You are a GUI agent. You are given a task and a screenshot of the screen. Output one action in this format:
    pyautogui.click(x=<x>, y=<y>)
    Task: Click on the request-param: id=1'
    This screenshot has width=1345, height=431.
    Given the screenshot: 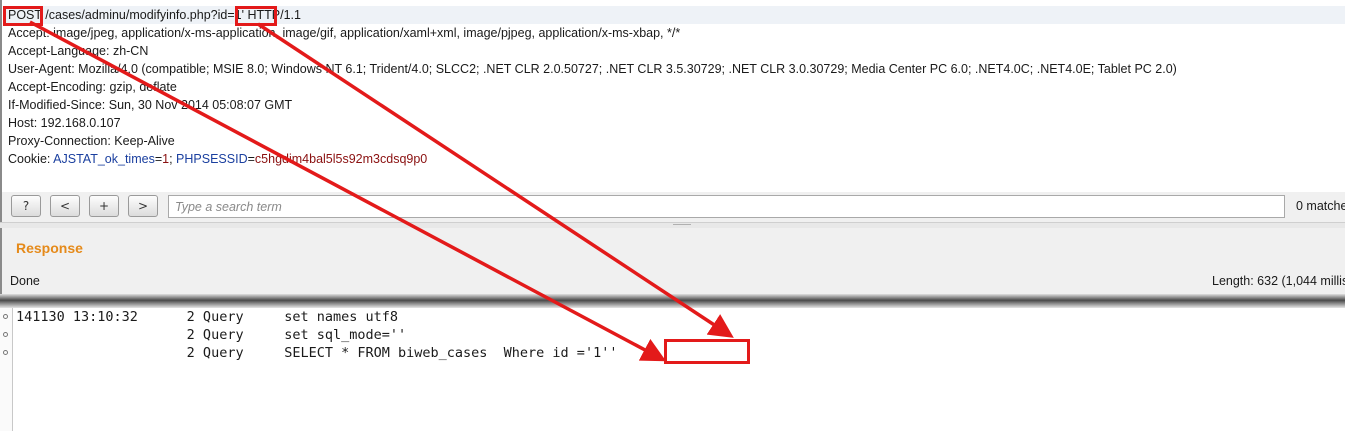 What is the action you would take?
    pyautogui.click(x=230, y=15)
    